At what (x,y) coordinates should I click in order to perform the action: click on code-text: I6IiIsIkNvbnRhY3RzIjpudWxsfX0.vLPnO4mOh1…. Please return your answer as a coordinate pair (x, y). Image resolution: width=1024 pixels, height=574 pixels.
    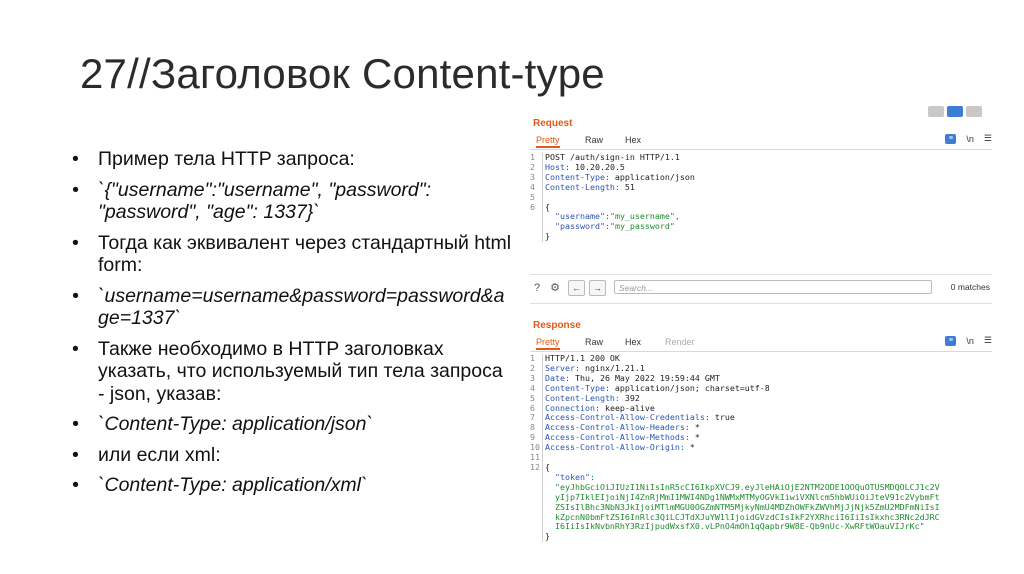
    Looking at the image, I should click on (735, 526).